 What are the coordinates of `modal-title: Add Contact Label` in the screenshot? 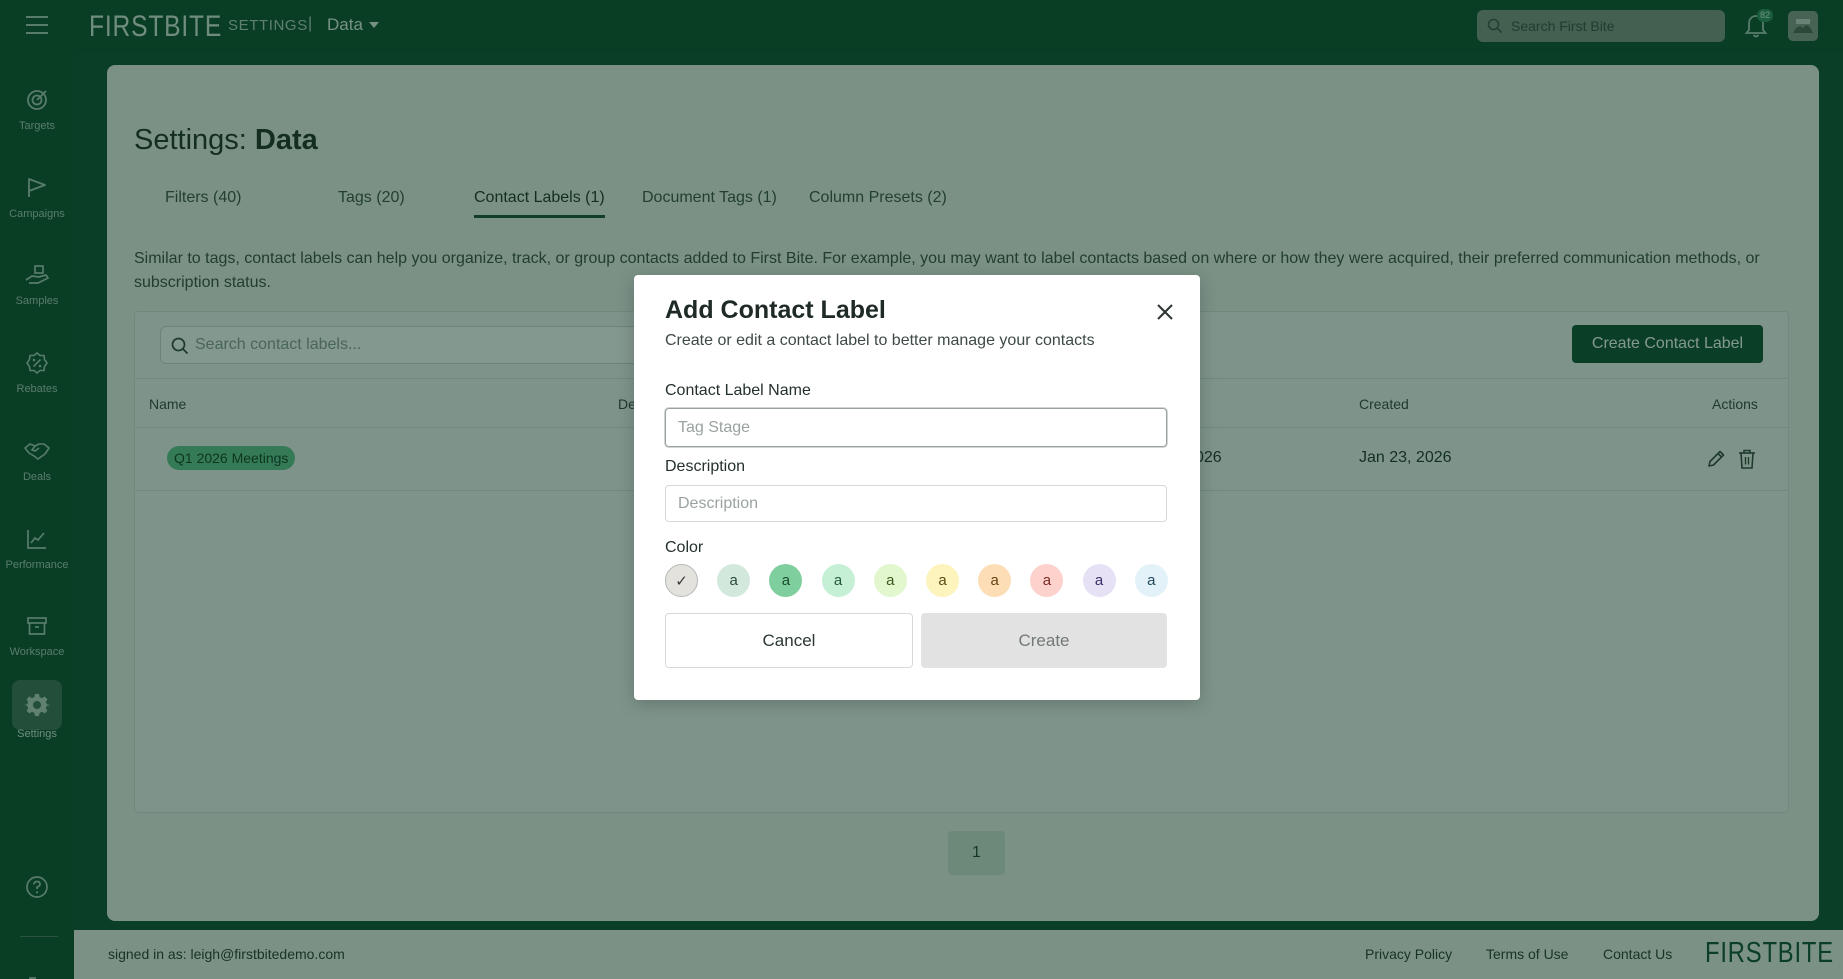 It's located at (775, 310).